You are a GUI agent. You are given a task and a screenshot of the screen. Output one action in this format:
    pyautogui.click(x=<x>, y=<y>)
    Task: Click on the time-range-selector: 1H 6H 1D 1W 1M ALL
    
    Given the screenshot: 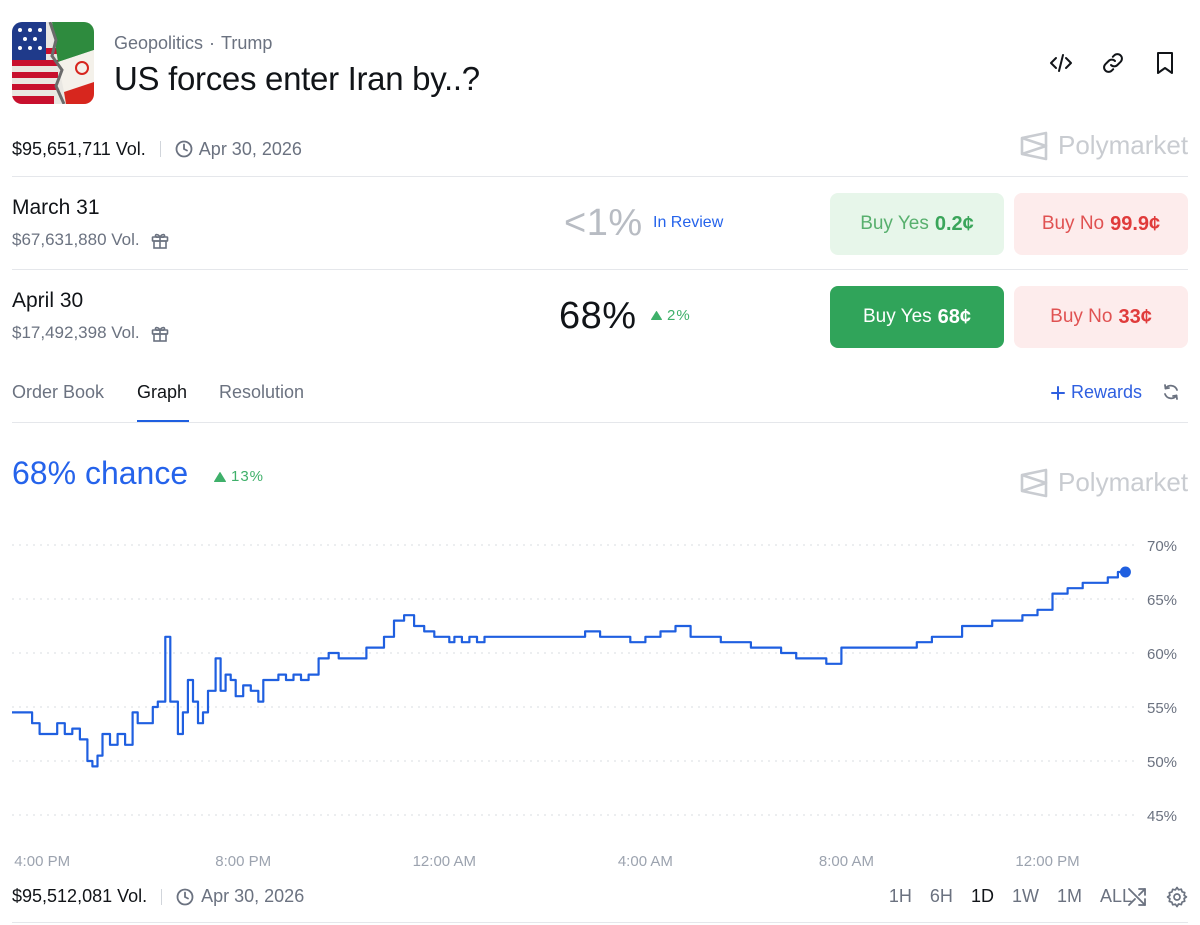 What is the action you would take?
    pyautogui.click(x=1010, y=896)
    